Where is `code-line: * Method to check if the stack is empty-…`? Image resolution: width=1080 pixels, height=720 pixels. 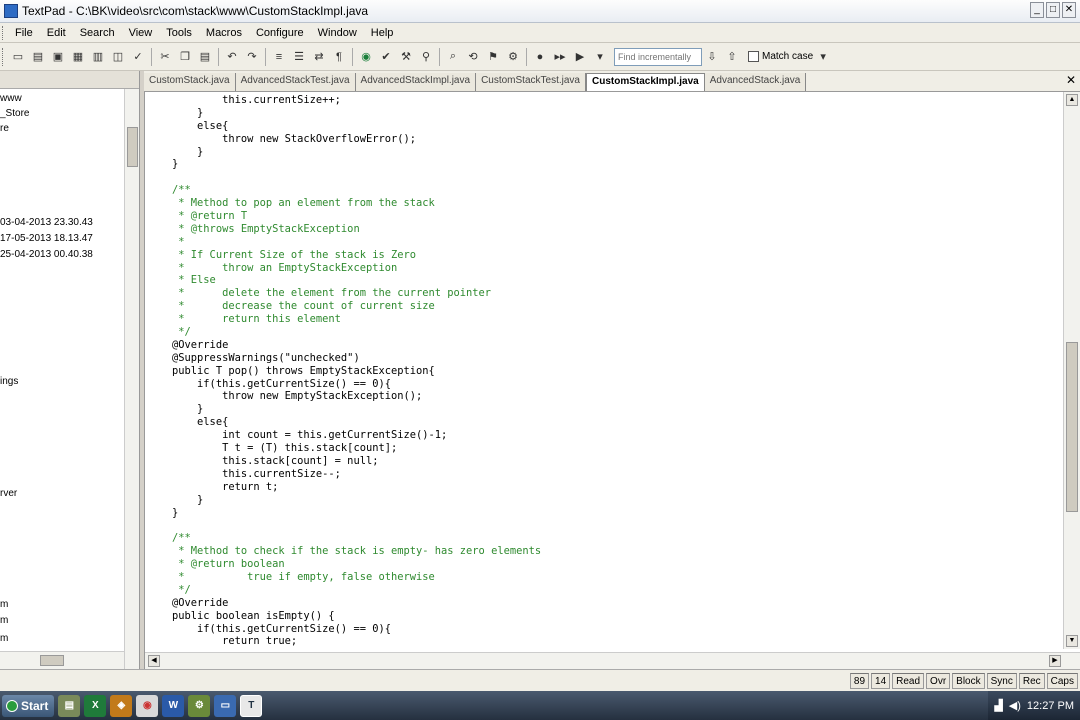
code-line: * Method to check if the stack is empty-… is located at coordinates (604, 551).